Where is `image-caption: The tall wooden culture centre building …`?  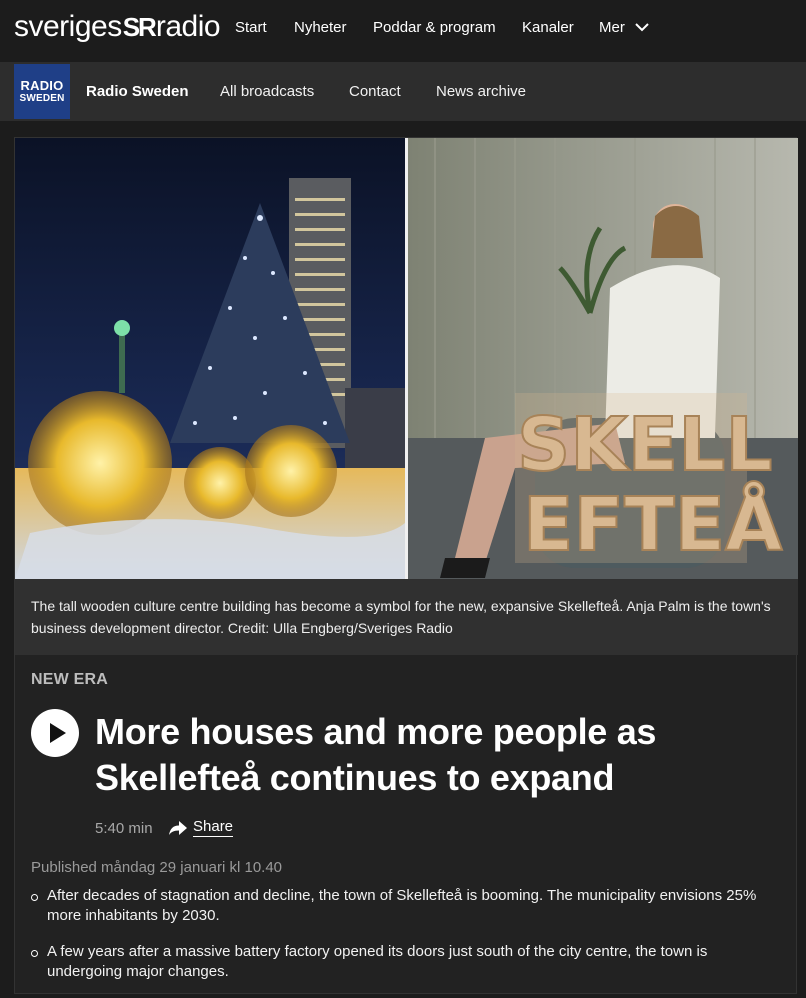
image-caption: The tall wooden culture centre building … is located at coordinates (406, 617).